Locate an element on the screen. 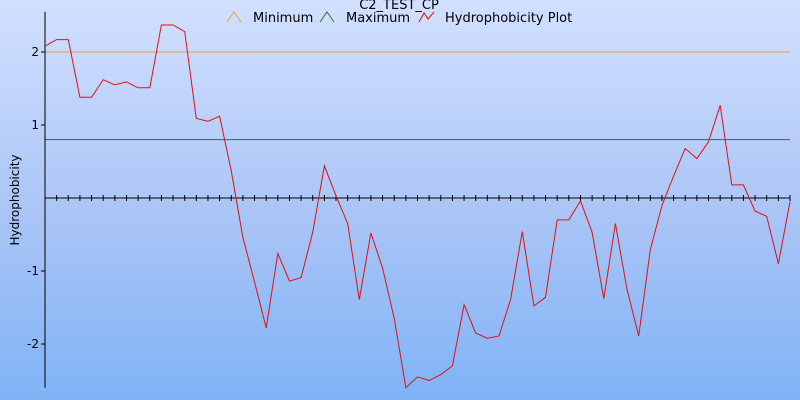 The image size is (800, 400). y-axis-label: Hydrophobicity is located at coordinates (15, 199).